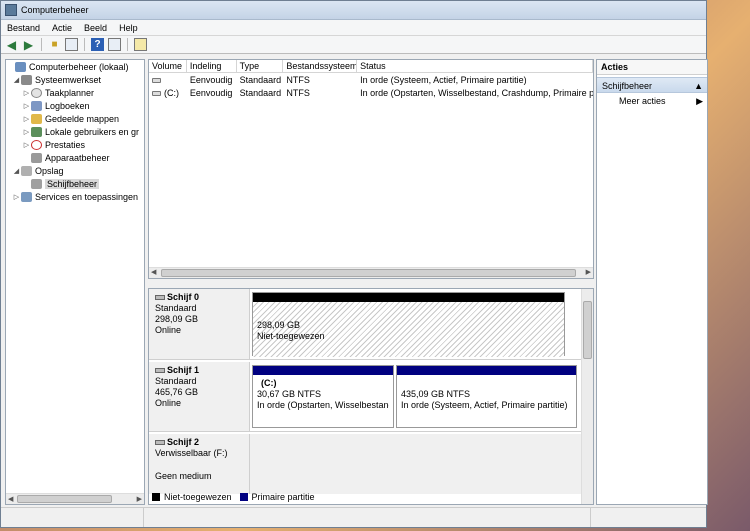  I want to click on action-pane-icon, so click(114, 44).